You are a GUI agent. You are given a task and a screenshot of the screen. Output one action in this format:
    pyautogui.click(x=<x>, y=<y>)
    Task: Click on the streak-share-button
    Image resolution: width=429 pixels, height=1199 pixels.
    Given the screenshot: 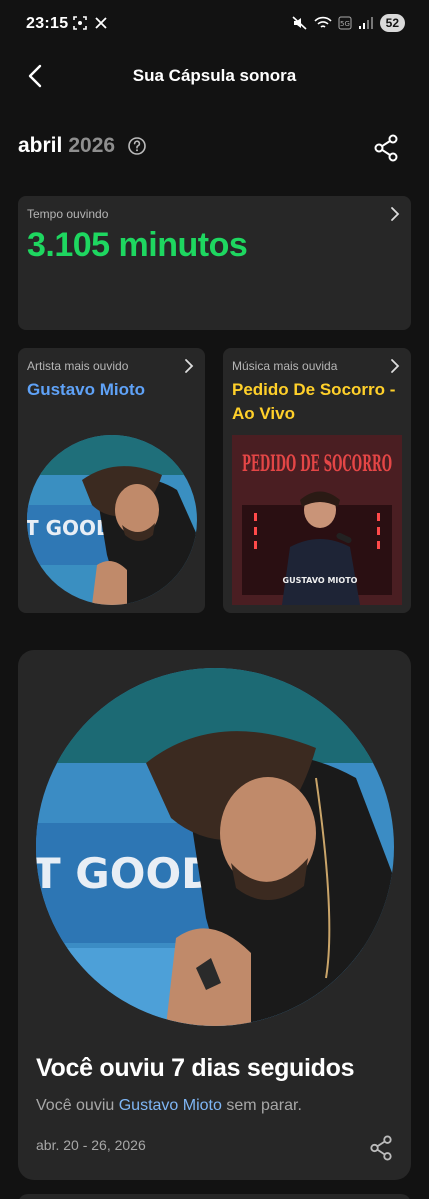 What is the action you would take?
    pyautogui.click(x=381, y=1148)
    